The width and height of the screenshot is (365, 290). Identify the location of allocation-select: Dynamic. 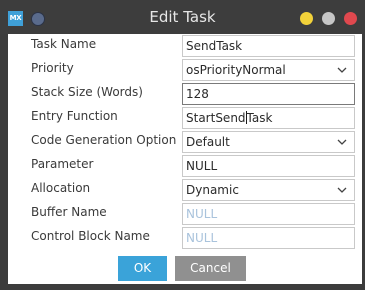
(268, 190).